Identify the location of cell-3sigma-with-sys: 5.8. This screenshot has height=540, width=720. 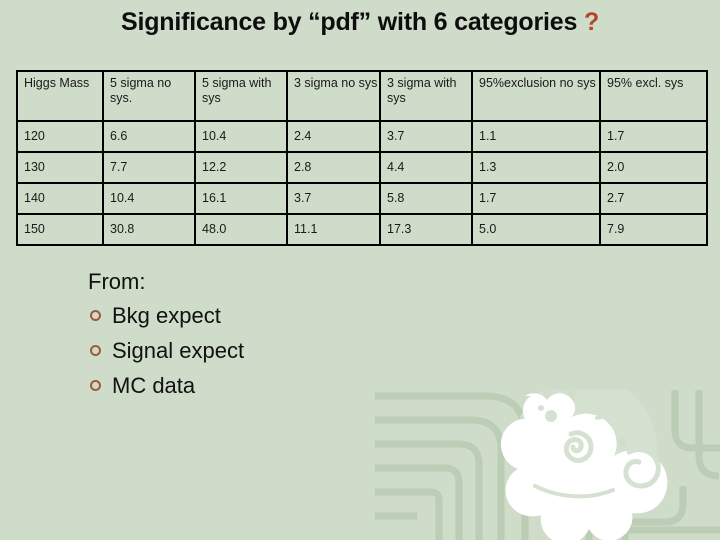
(426, 198).